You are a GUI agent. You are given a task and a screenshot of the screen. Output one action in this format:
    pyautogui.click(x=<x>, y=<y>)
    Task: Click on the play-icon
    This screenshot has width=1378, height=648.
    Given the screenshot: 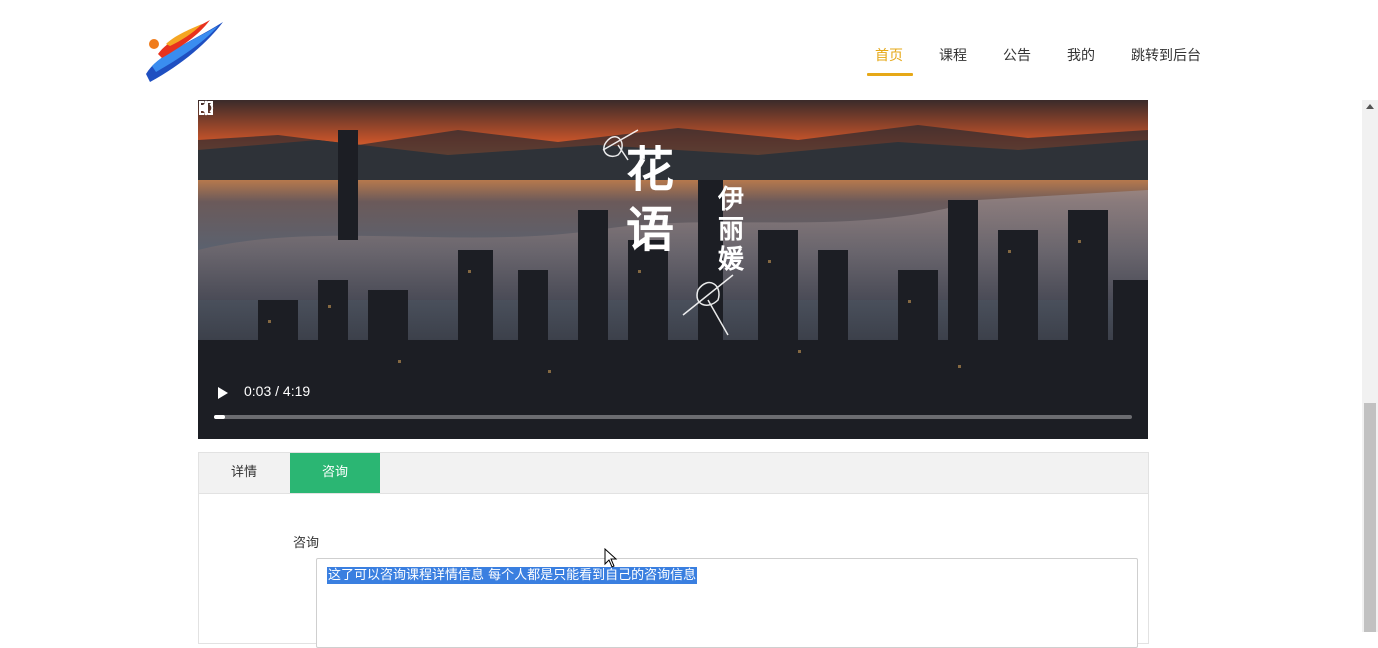 What is the action you would take?
    pyautogui.click(x=223, y=393)
    